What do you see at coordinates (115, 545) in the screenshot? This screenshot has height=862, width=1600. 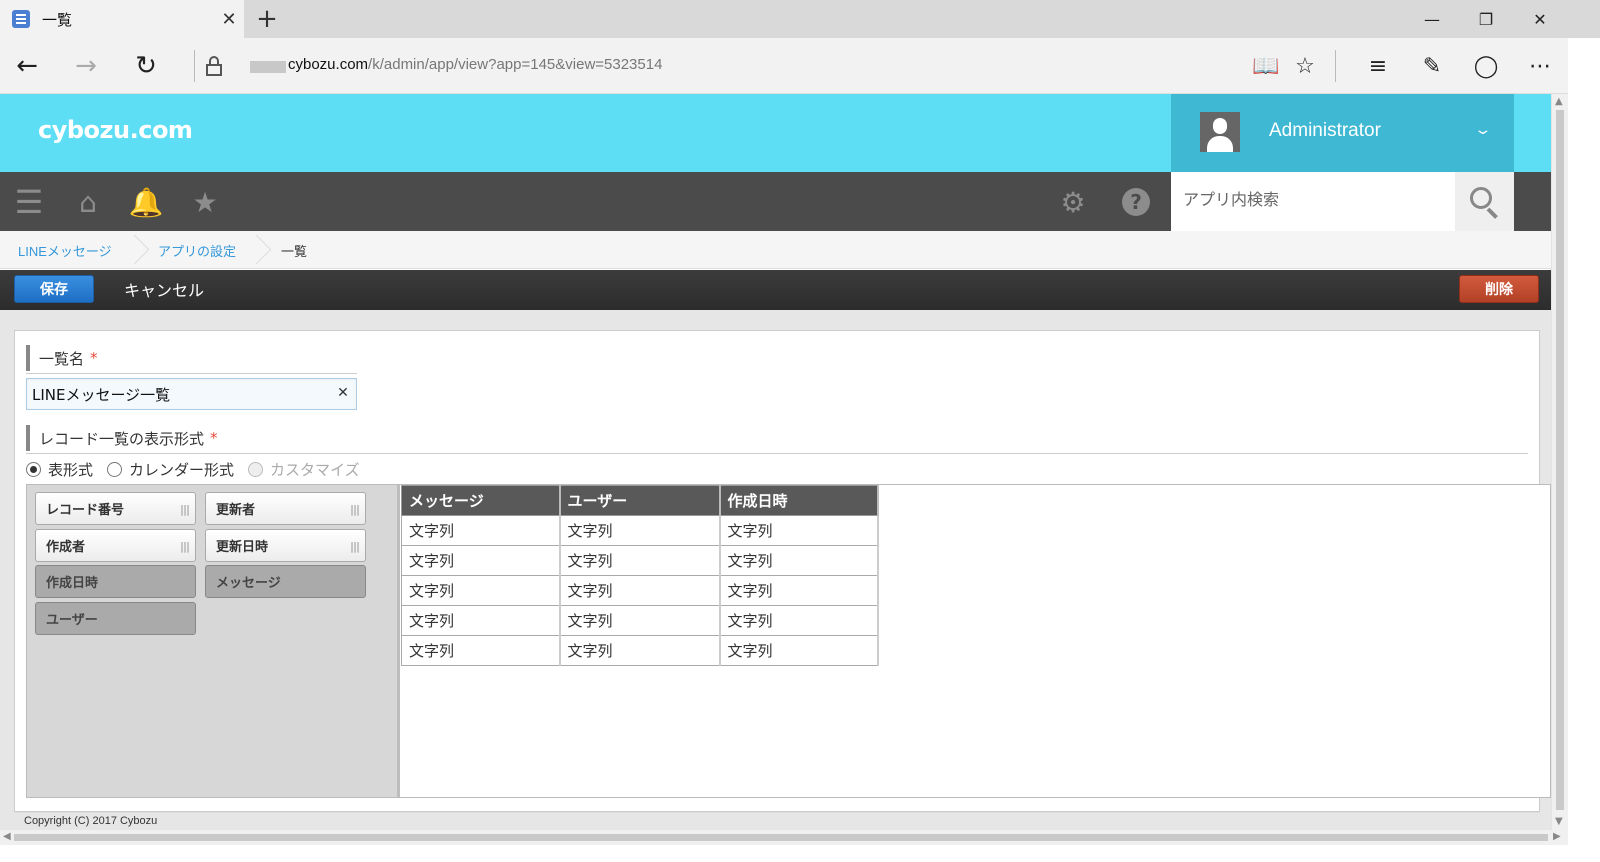 I see `field-chip-creator: 作成者 |||` at bounding box center [115, 545].